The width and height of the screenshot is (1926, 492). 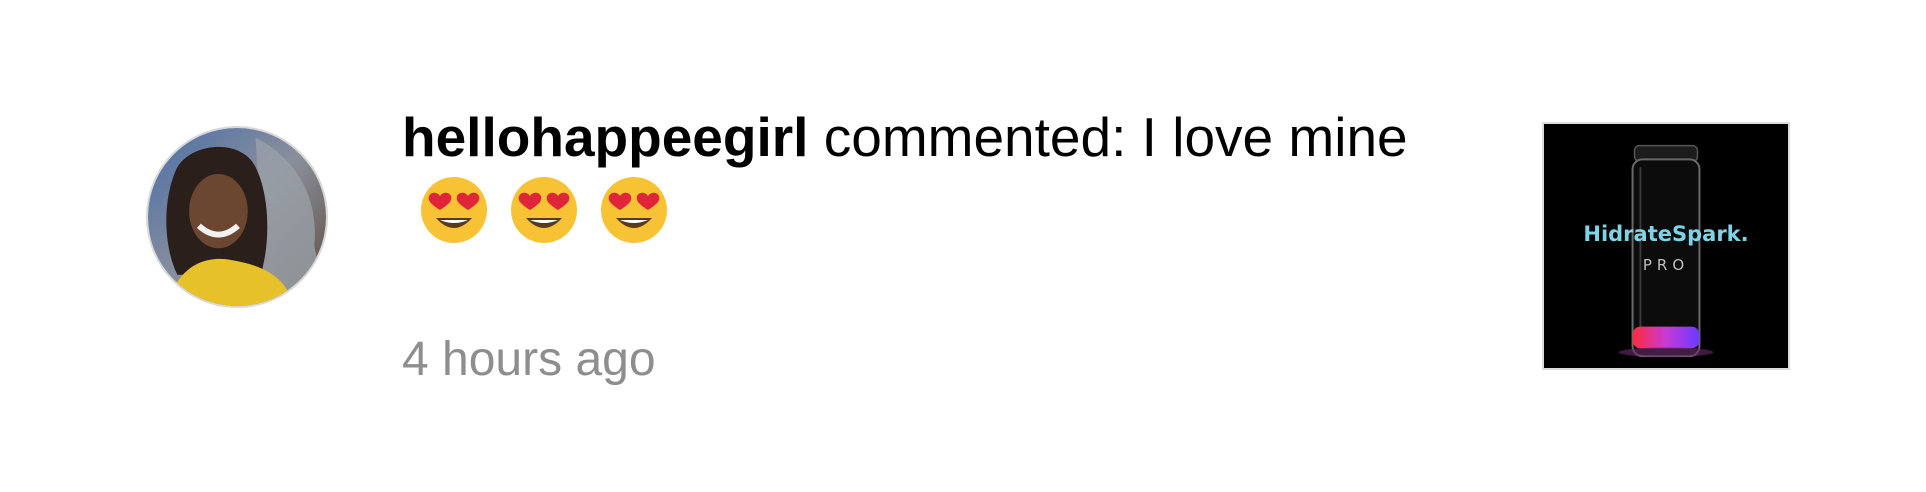 What do you see at coordinates (529, 359) in the screenshot?
I see `timestamp: 4 hours ago` at bounding box center [529, 359].